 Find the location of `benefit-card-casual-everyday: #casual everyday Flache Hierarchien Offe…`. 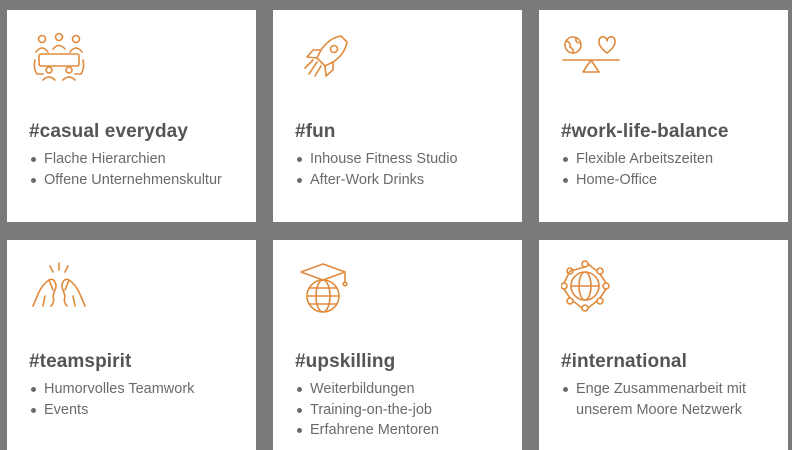

benefit-card-casual-everyday: #casual everyday Flache Hierarchien Offe… is located at coordinates (131, 116).